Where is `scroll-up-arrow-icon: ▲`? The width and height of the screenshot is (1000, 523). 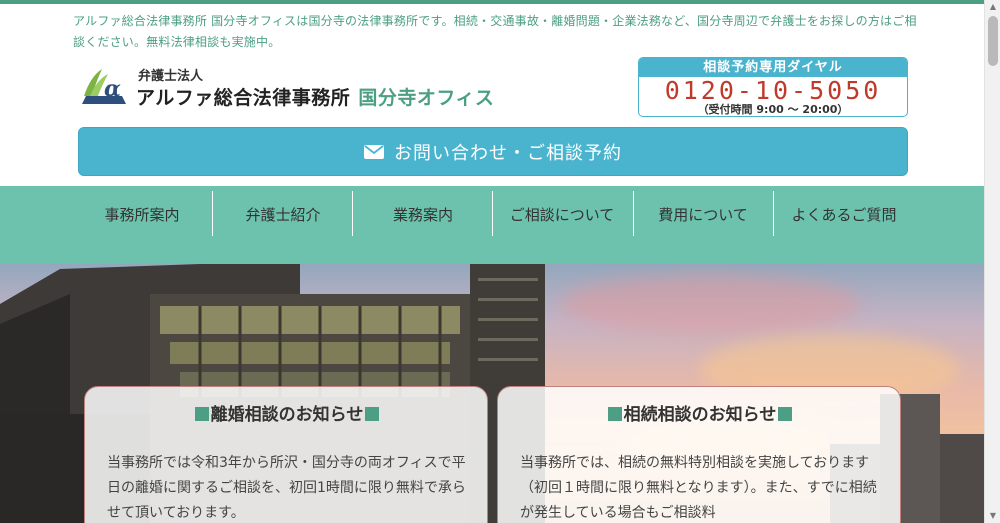
scroll-up-arrow-icon: ▲ is located at coordinates (992, 7).